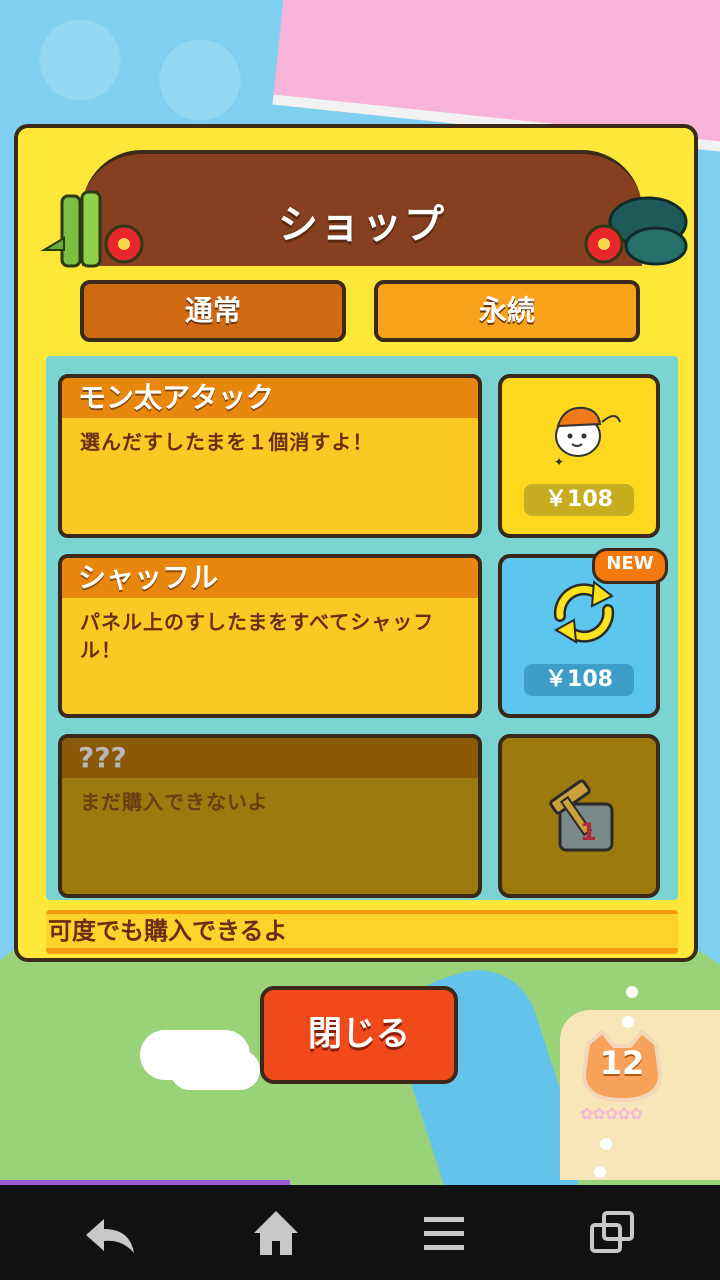 Image resolution: width=720 pixels, height=1280 pixels. I want to click on level-number: 12, so click(622, 1063).